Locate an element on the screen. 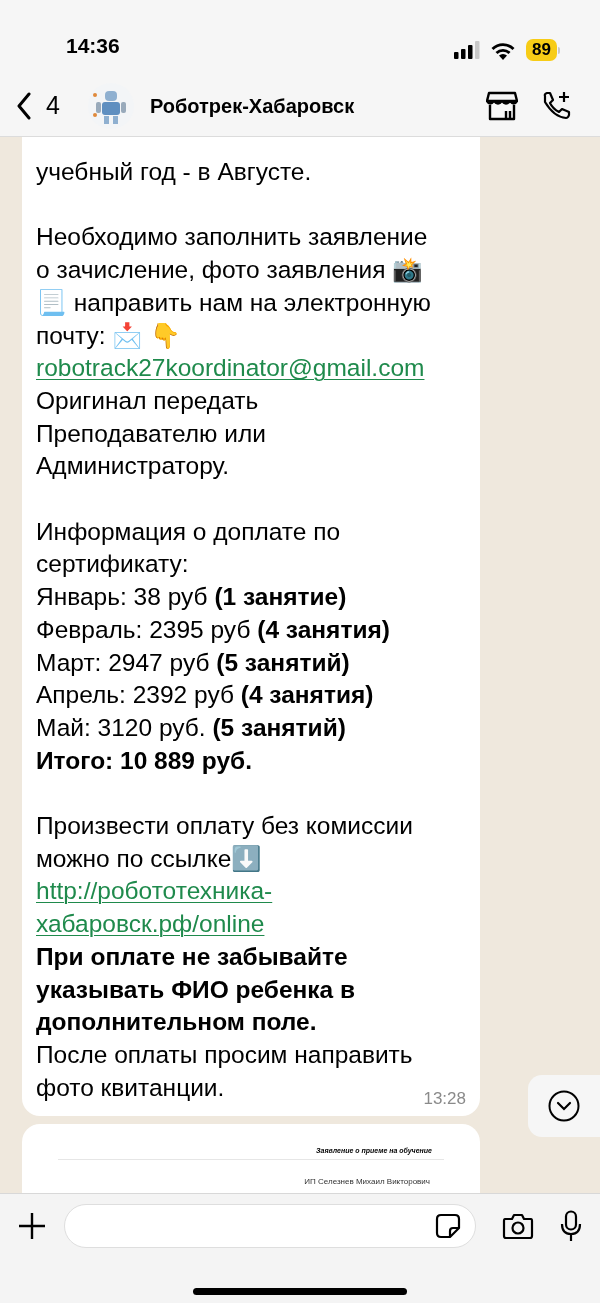  message-text: После оплаты просим направить is located at coordinates (224, 1054).